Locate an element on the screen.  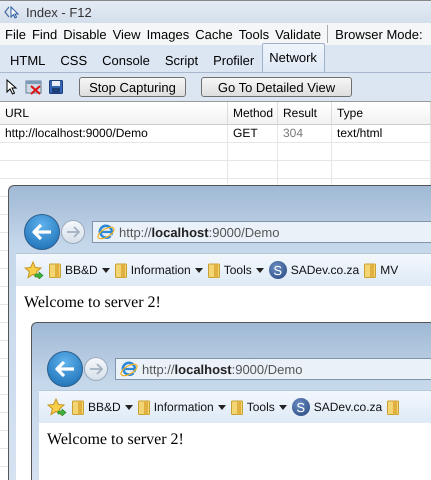
menu-item: Images is located at coordinates (168, 34).